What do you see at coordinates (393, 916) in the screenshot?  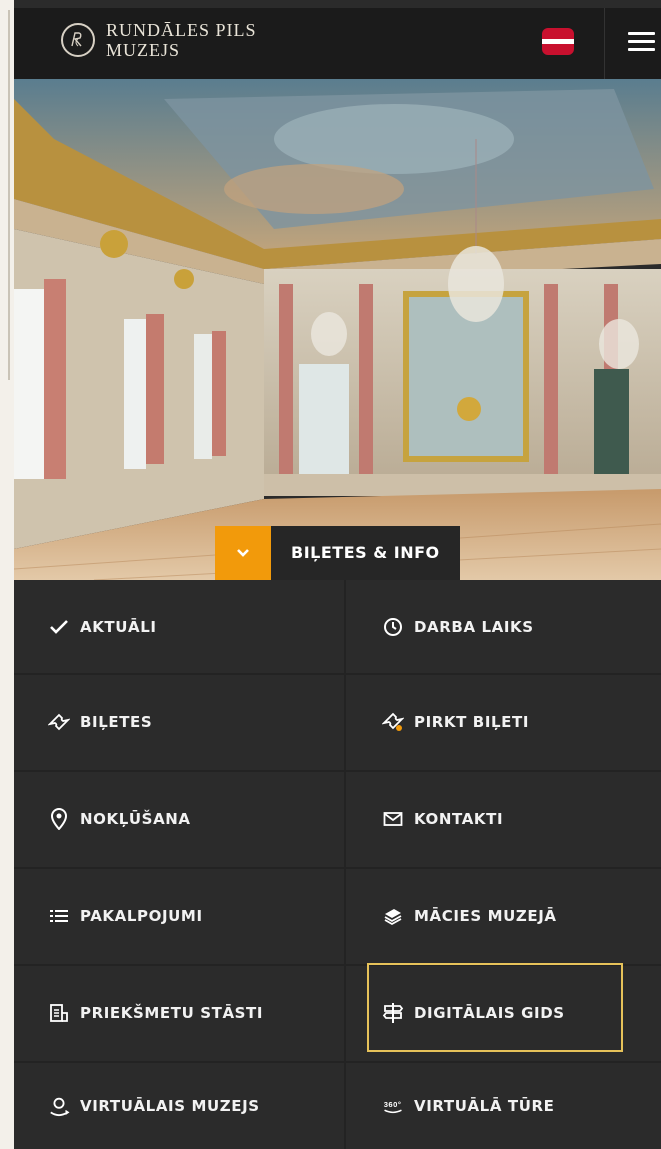 I see `books-icon` at bounding box center [393, 916].